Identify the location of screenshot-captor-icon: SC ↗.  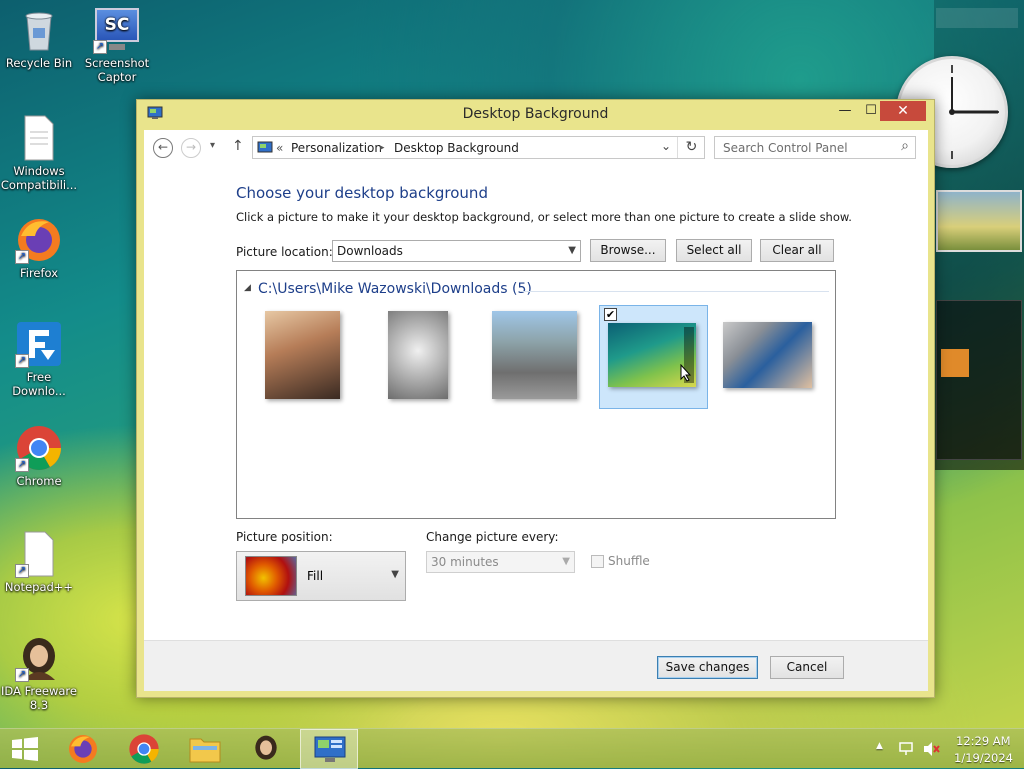
(117, 30).